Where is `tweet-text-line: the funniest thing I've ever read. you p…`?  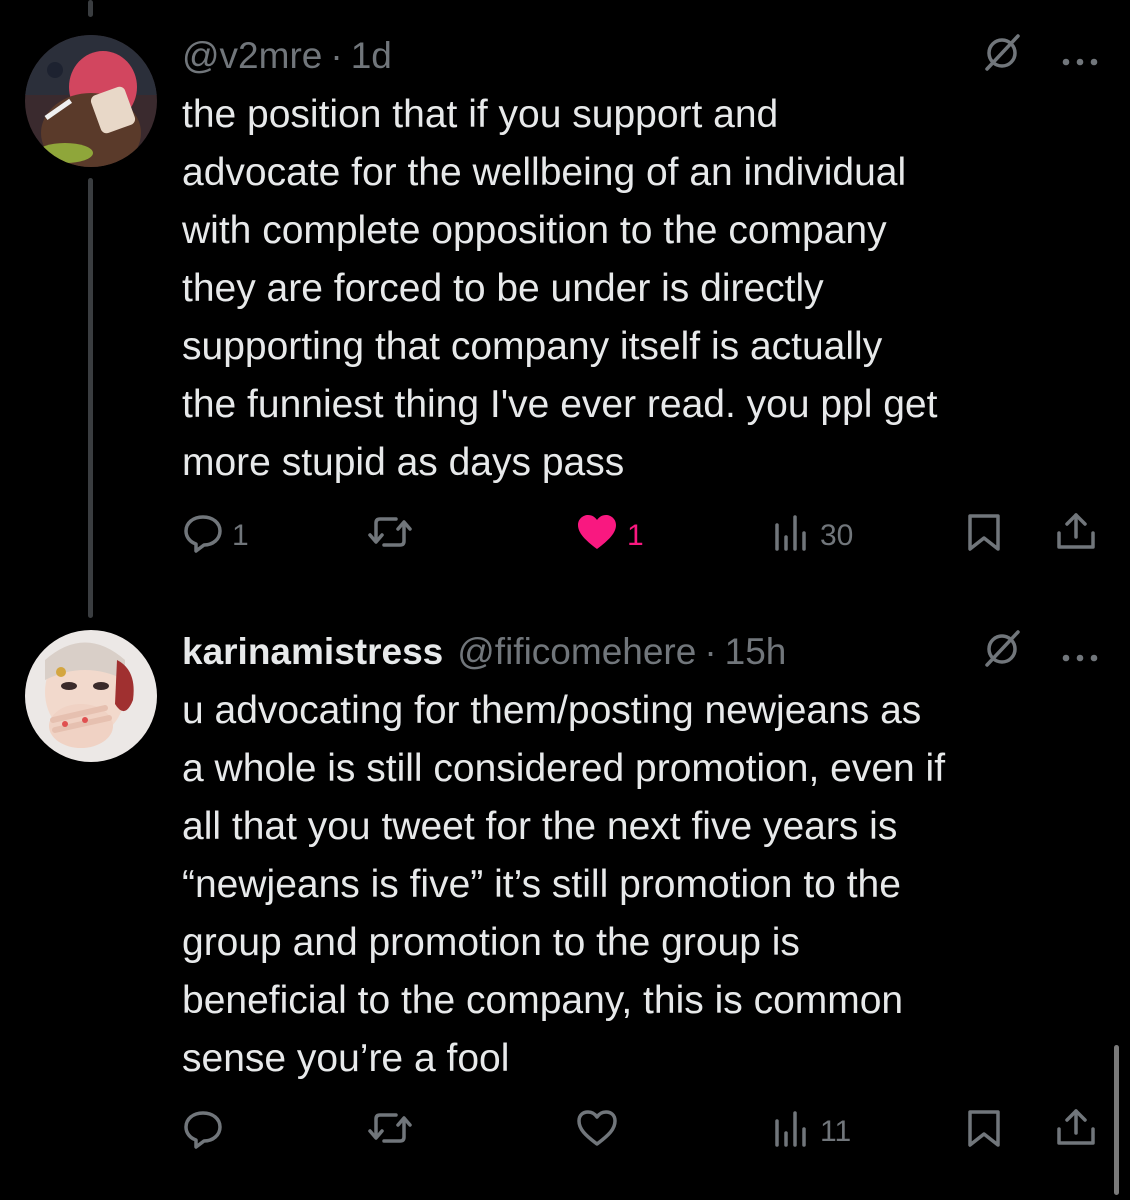 tweet-text-line: the funniest thing I've ever read. you p… is located at coordinates (560, 404).